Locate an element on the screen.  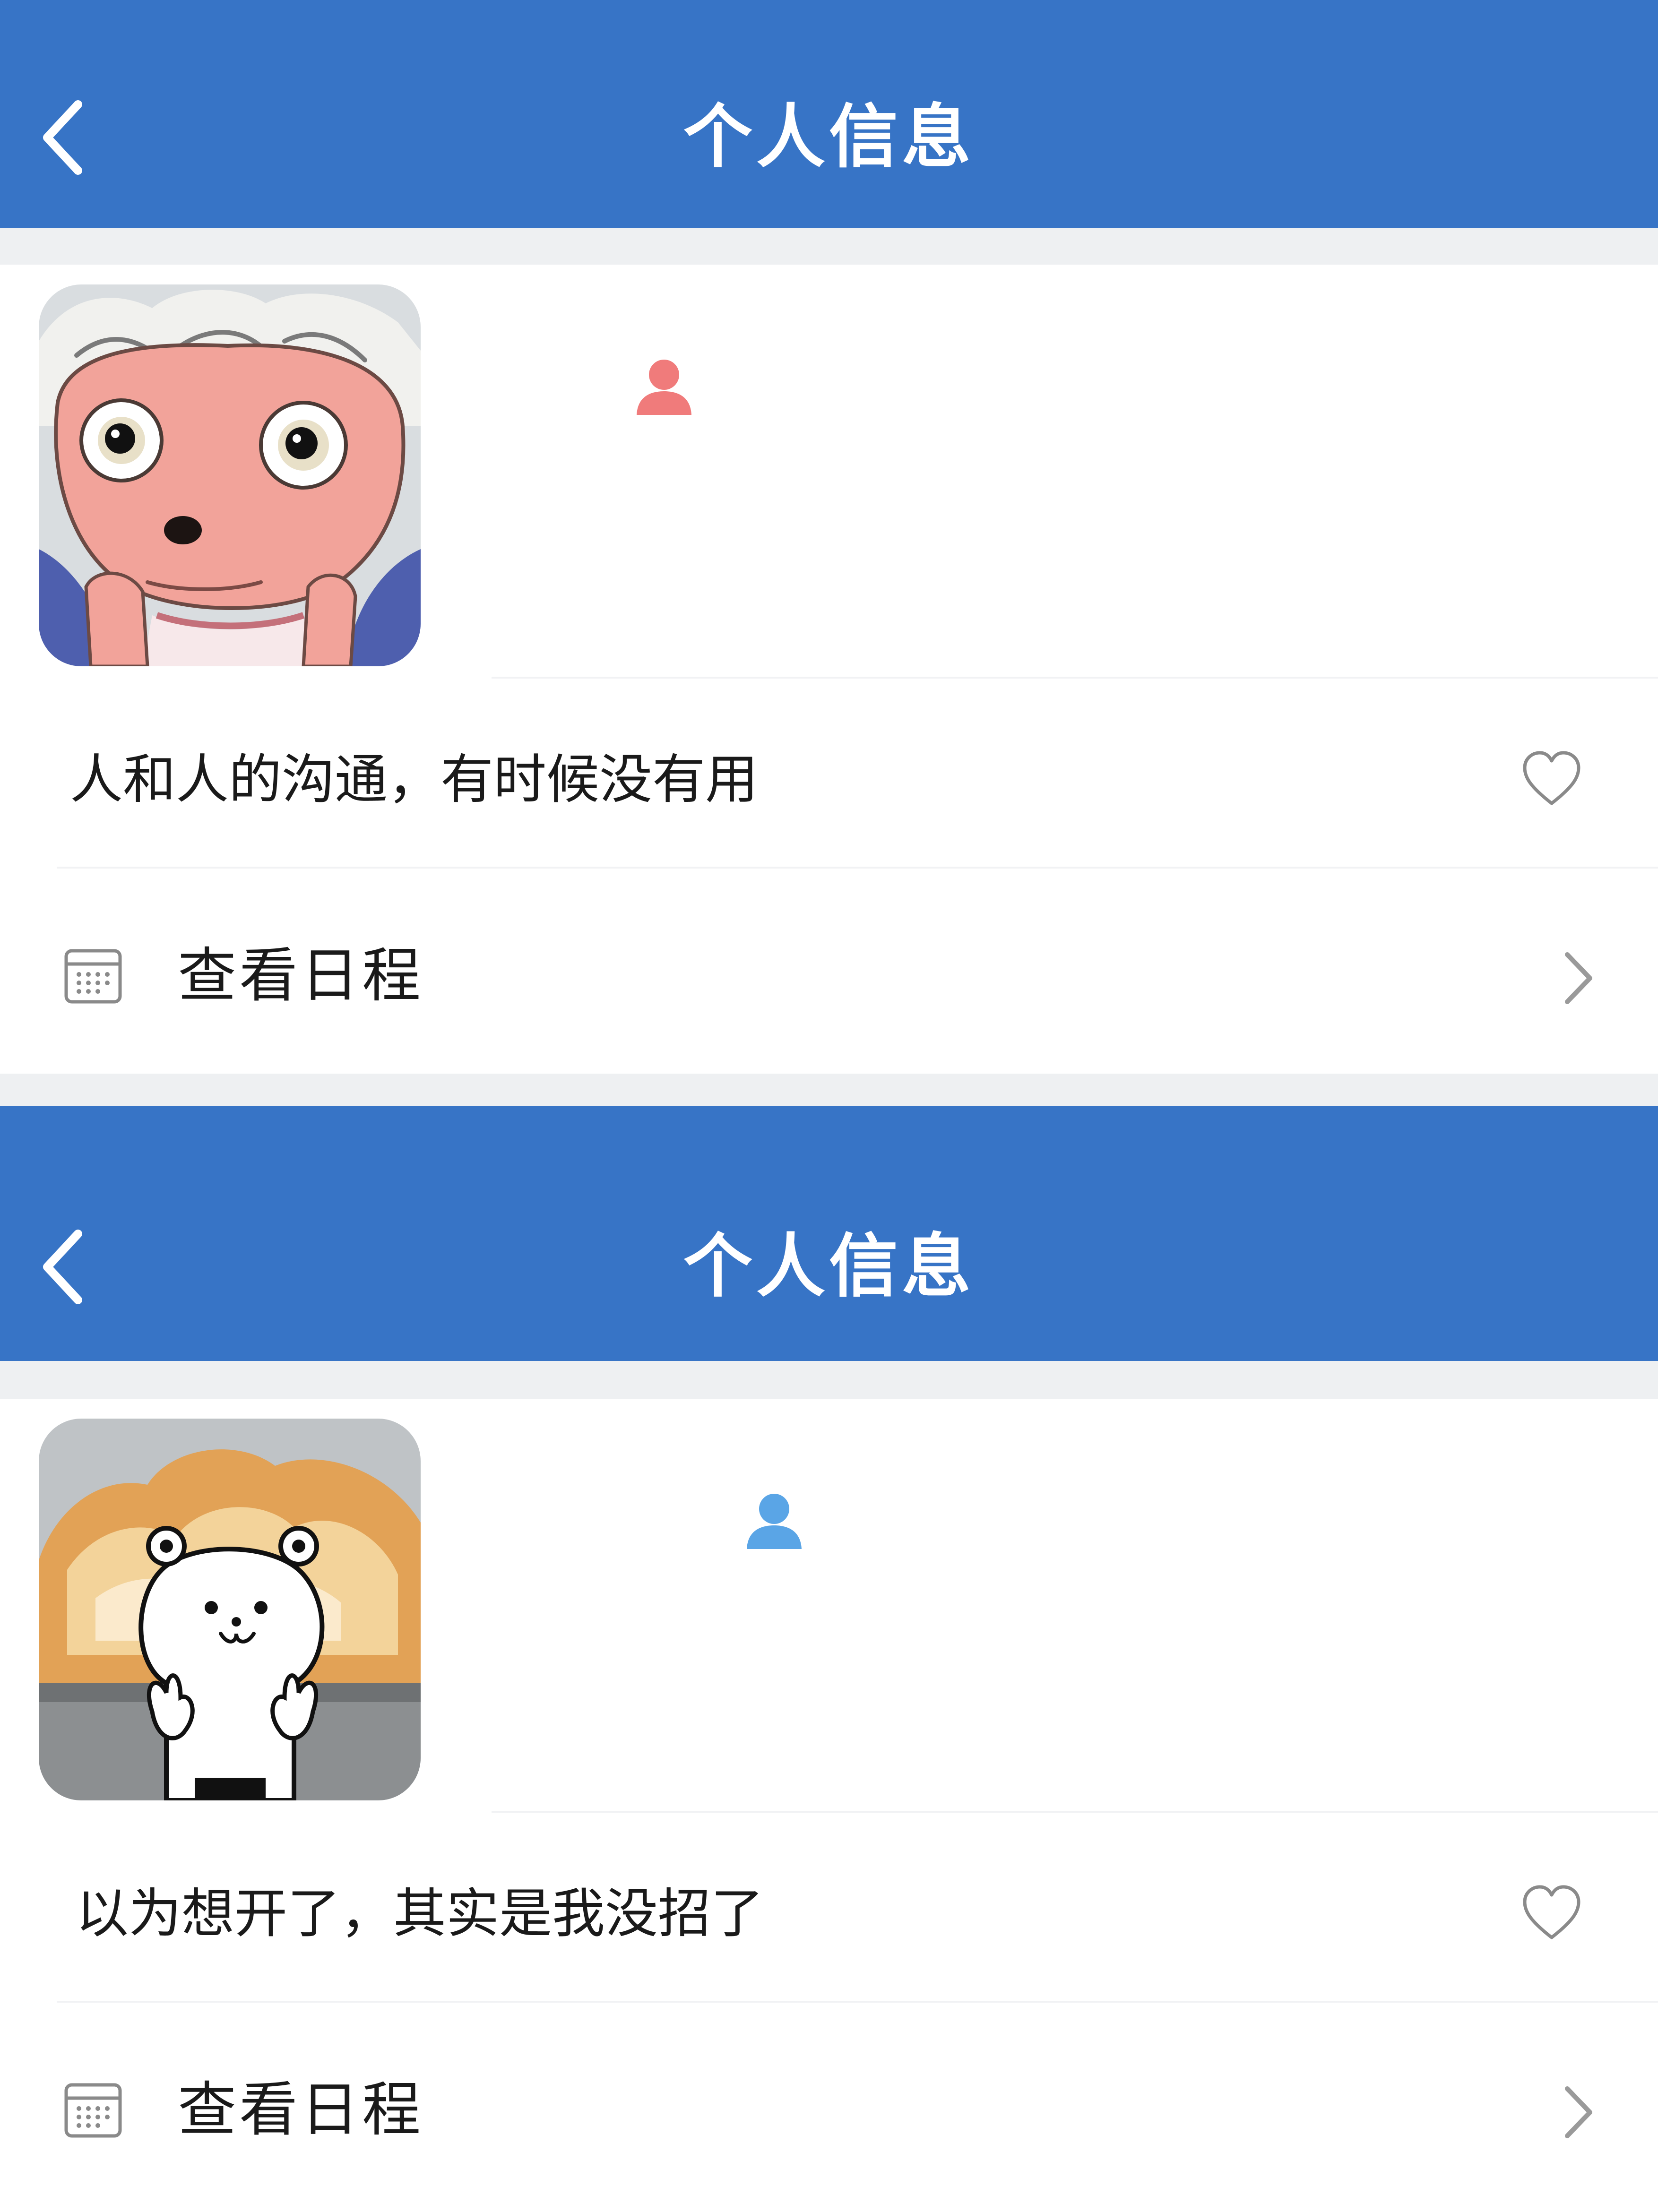
status-text: 人和人的沟通，有时候没有用 is located at coordinates (414, 779).